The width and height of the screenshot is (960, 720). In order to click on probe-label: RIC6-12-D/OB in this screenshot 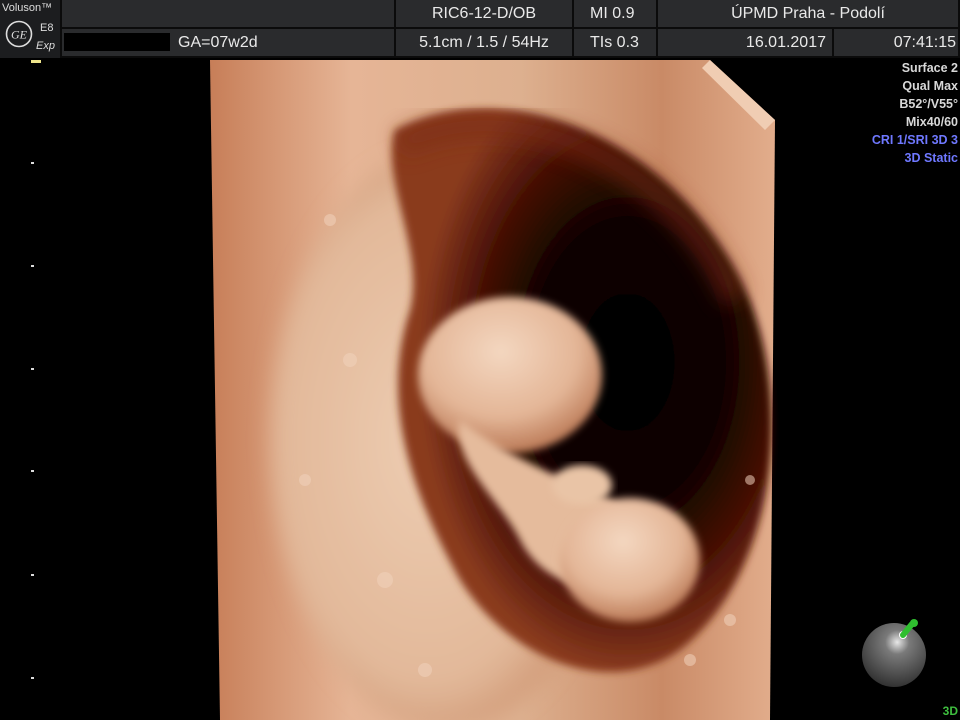, I will do `click(484, 13)`.